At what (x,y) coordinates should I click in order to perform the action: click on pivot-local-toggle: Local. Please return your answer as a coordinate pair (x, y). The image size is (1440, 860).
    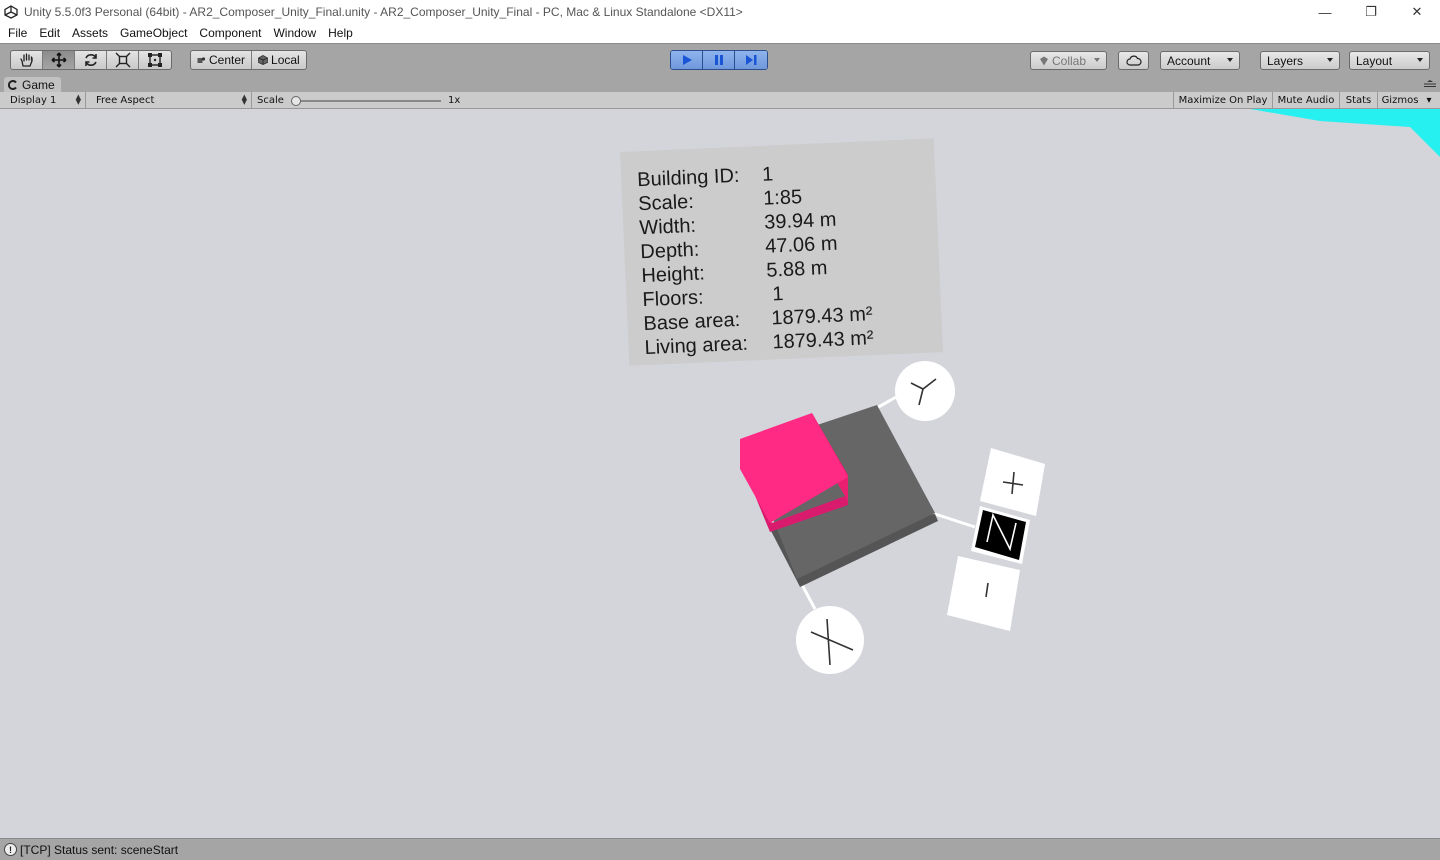
    Looking at the image, I should click on (279, 60).